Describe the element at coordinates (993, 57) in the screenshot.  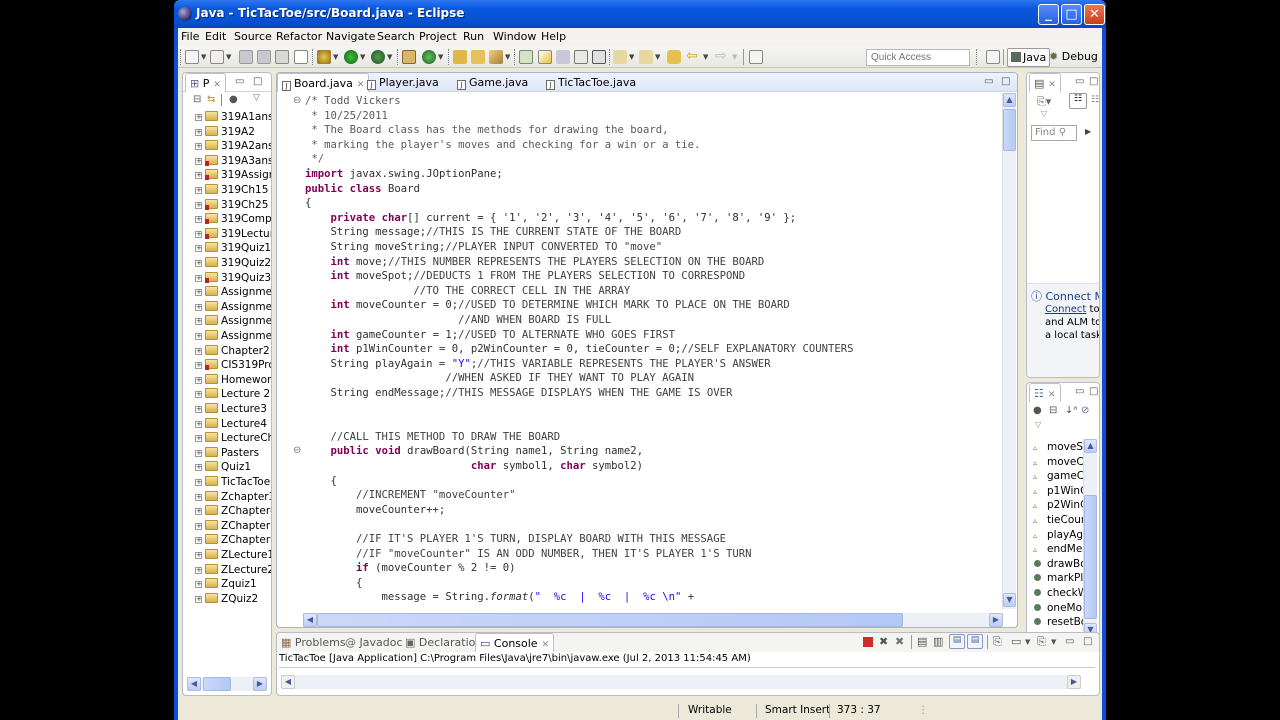
I see `open-perspective-icon` at that location.